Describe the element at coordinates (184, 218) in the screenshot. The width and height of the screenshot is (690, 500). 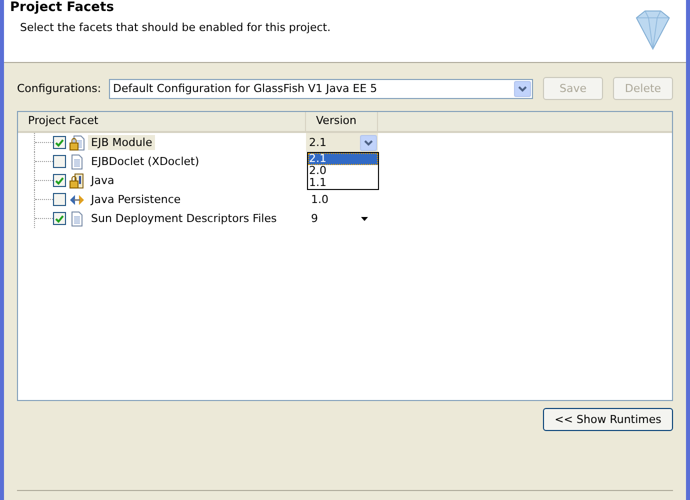
I see `facet-name: Sun Deployment Descriptors Files` at that location.